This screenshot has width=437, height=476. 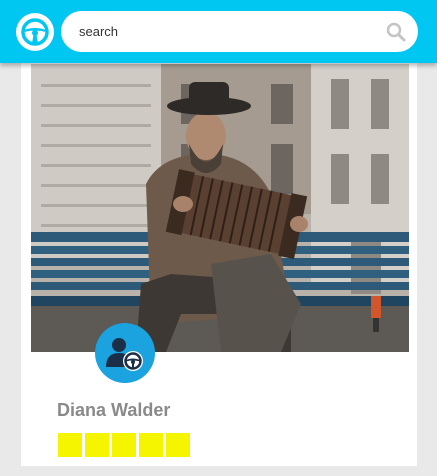 I want to click on top-bar, so click(x=218, y=31).